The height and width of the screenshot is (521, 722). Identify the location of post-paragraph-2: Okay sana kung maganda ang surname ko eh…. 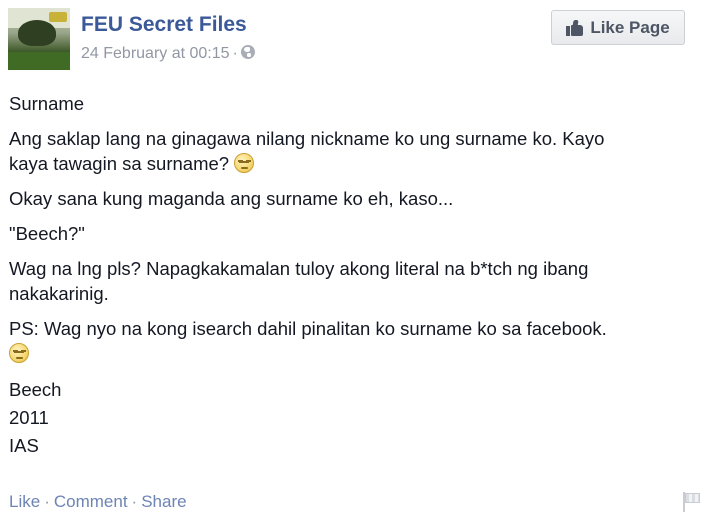
(359, 198).